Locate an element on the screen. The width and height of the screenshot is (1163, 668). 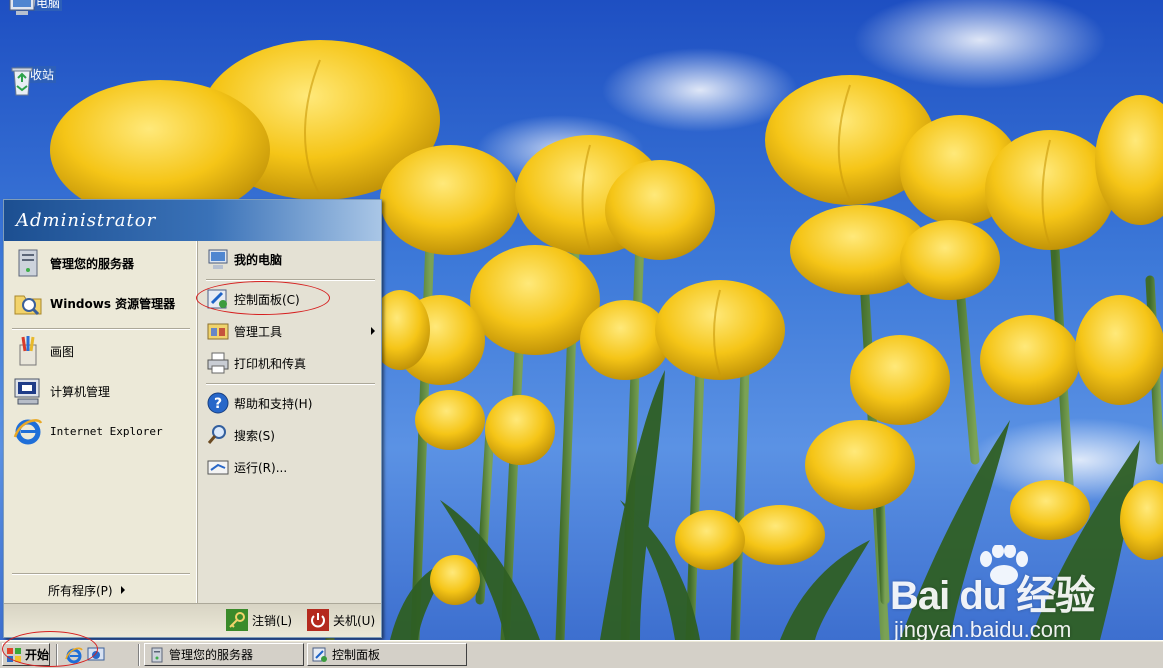
menu-item-admin-tools: 管理工具 is located at coordinates (289, 331).